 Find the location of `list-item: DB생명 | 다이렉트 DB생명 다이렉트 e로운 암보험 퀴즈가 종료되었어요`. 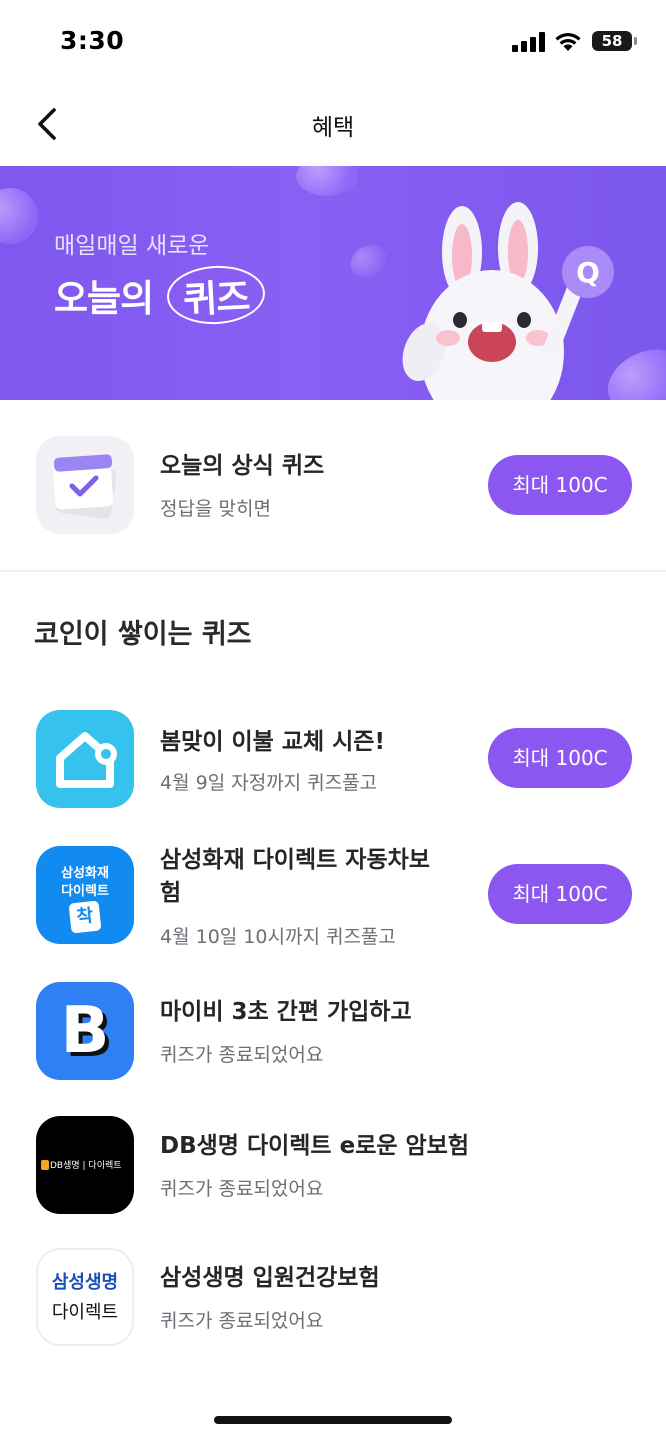

list-item: DB생명 | 다이렉트 DB생명 다이렉트 e로운 암보험 퀴즈가 종료되었어요 is located at coordinates (333, 1162).